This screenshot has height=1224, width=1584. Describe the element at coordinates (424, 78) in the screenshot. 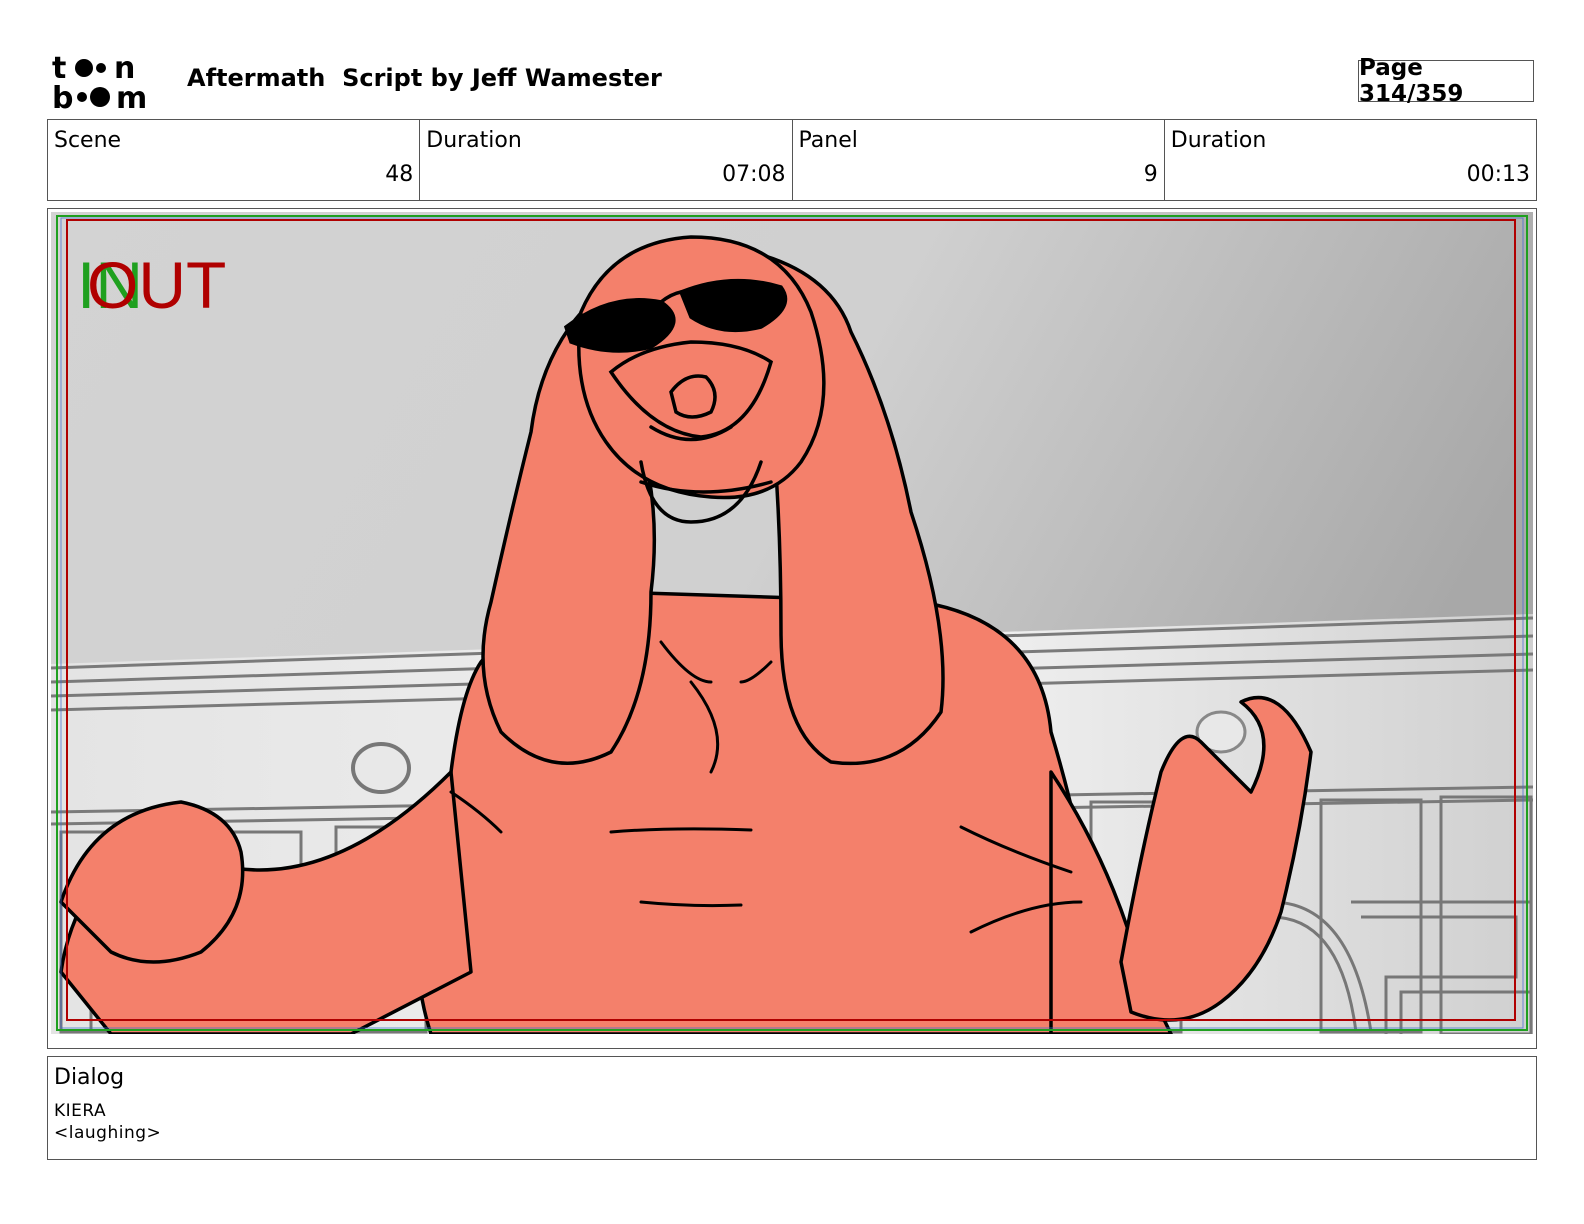

I see `document-title: Aftermath Script by Jeff Wamester` at that location.